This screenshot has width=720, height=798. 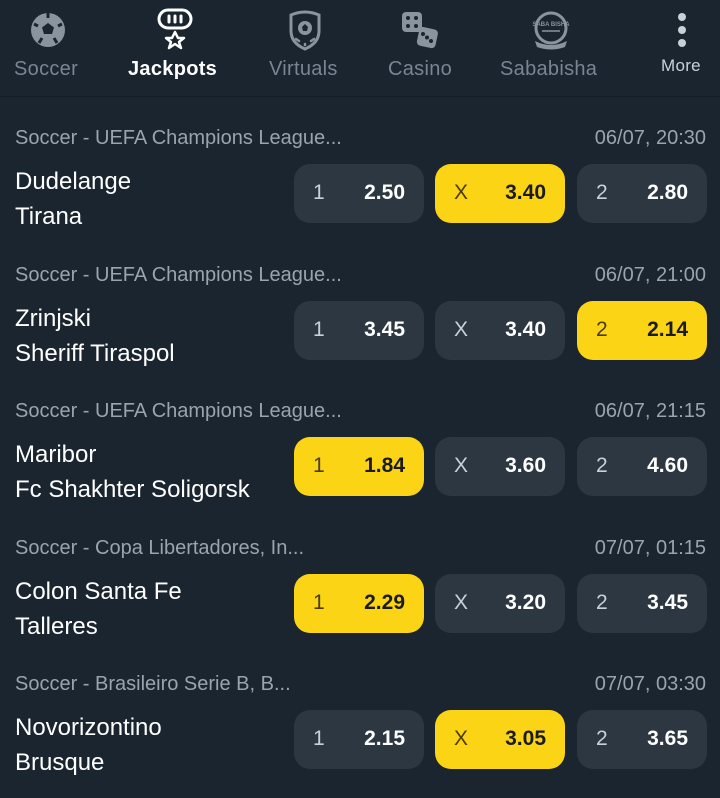 I want to click on match-datetime: 07/07, 01:15, so click(x=650, y=547).